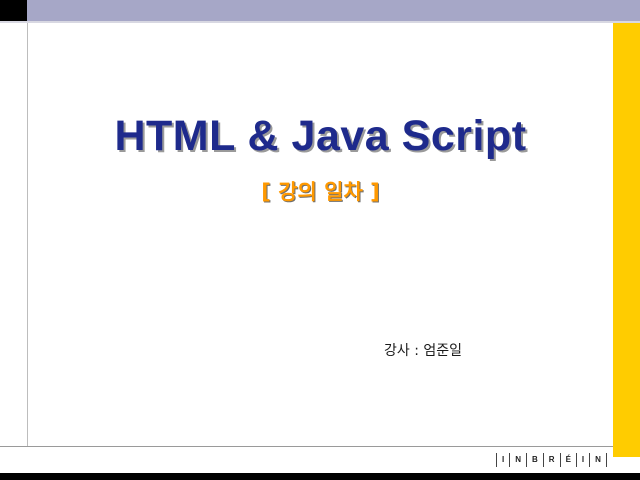  I want to click on logo-letter: É, so click(567, 460).